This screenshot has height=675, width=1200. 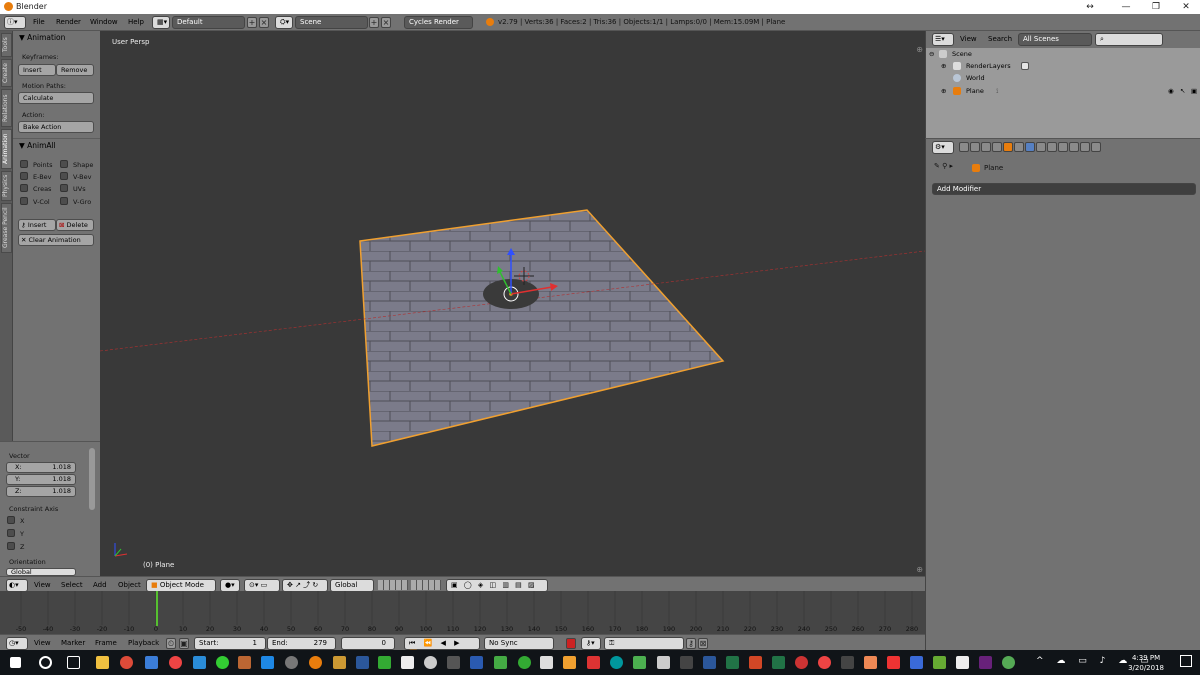 What do you see at coordinates (1182, 91) in the screenshot?
I see `selectability-icon: ↖` at bounding box center [1182, 91].